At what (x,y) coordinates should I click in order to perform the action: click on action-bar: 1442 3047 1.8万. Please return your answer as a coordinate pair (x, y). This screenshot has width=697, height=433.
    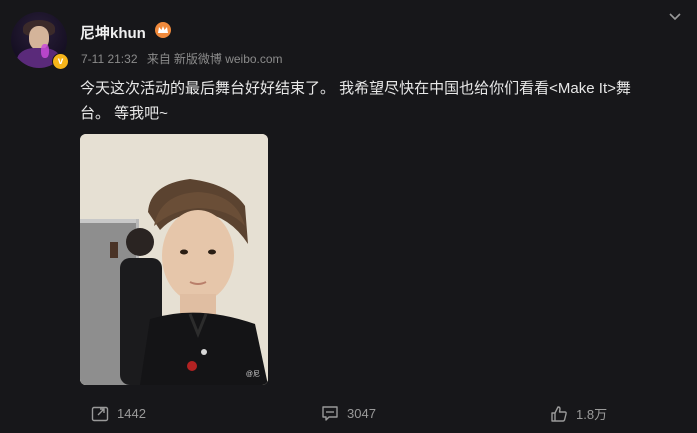
    Looking at the image, I should click on (348, 416).